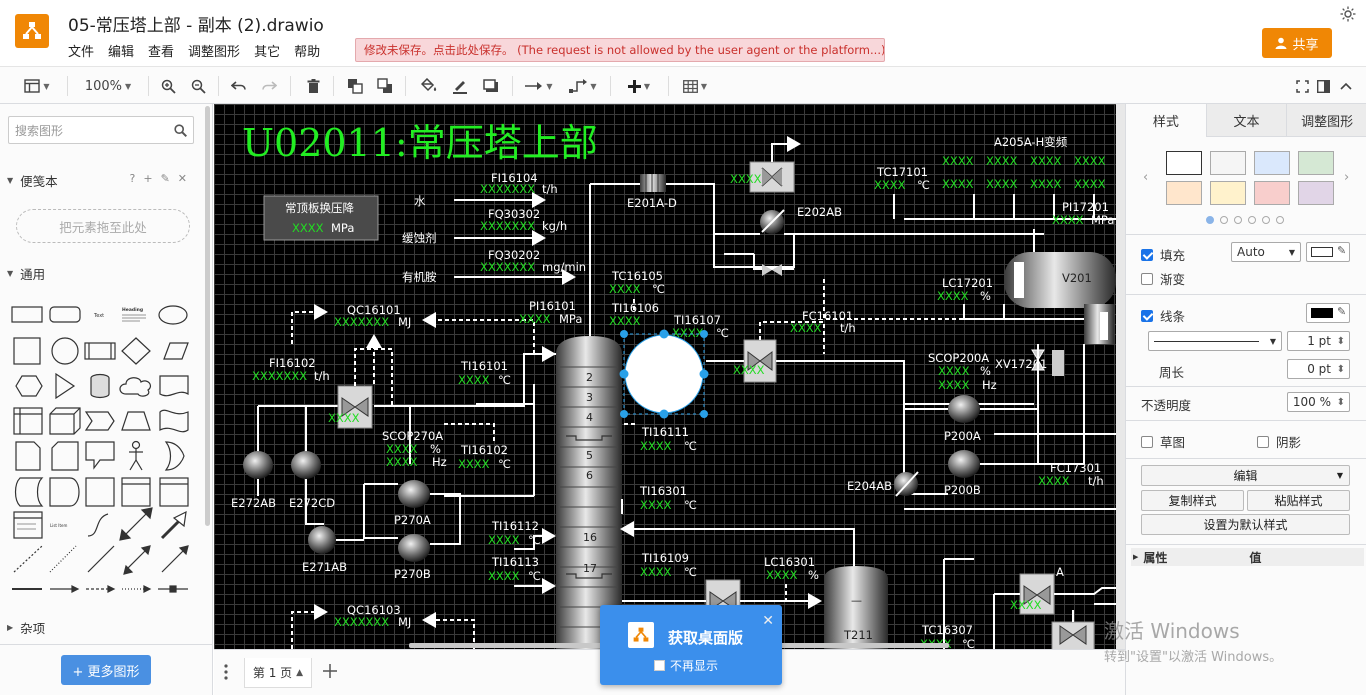 The width and height of the screenshot is (1366, 695). I want to click on line-color-picker: ✎, so click(1328, 313).